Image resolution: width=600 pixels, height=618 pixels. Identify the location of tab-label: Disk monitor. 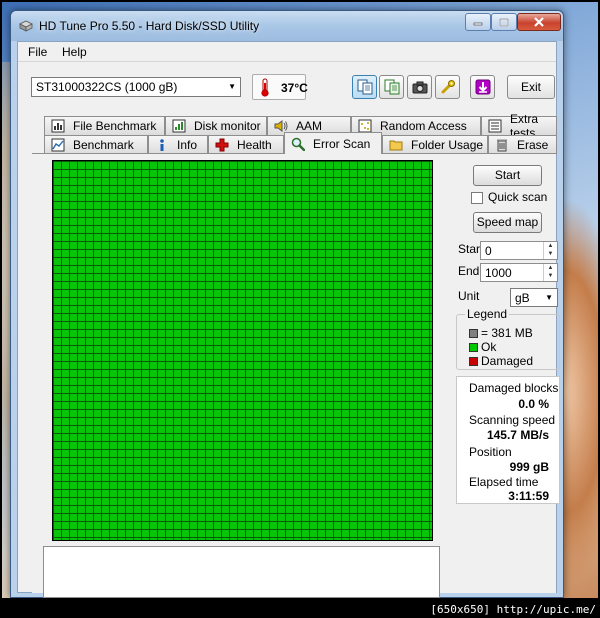
(227, 126).